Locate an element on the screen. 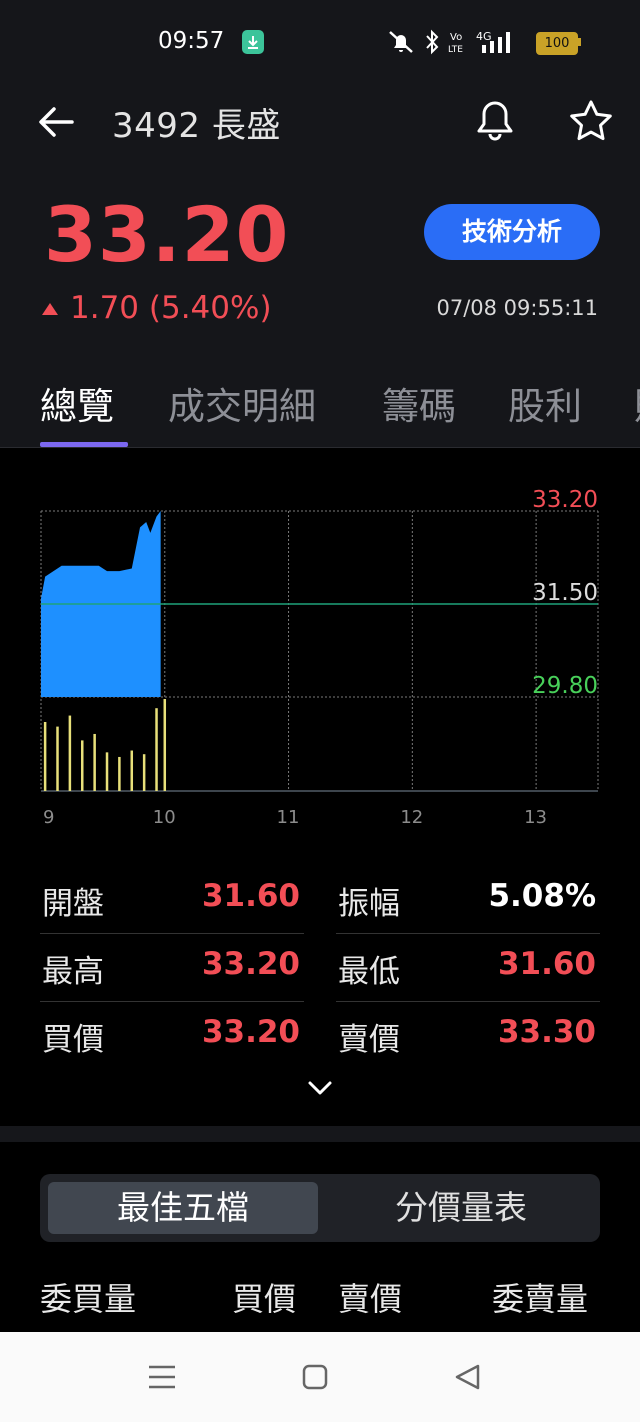 Image resolution: width=640 pixels, height=1422 pixels. volume-bars is located at coordinates (105, 745).